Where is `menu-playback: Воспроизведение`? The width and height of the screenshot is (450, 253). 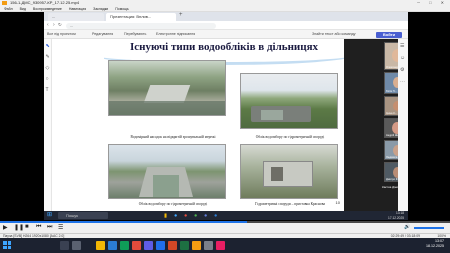 menu-playback: Воспроизведение is located at coordinates (47, 9).